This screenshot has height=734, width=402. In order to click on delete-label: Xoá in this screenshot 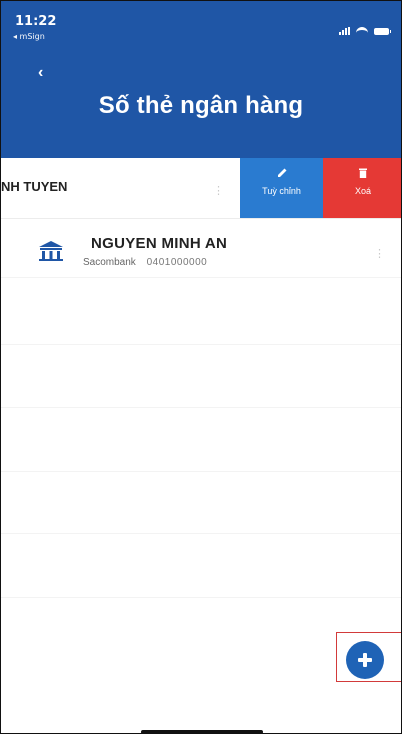, I will do `click(362, 191)`.